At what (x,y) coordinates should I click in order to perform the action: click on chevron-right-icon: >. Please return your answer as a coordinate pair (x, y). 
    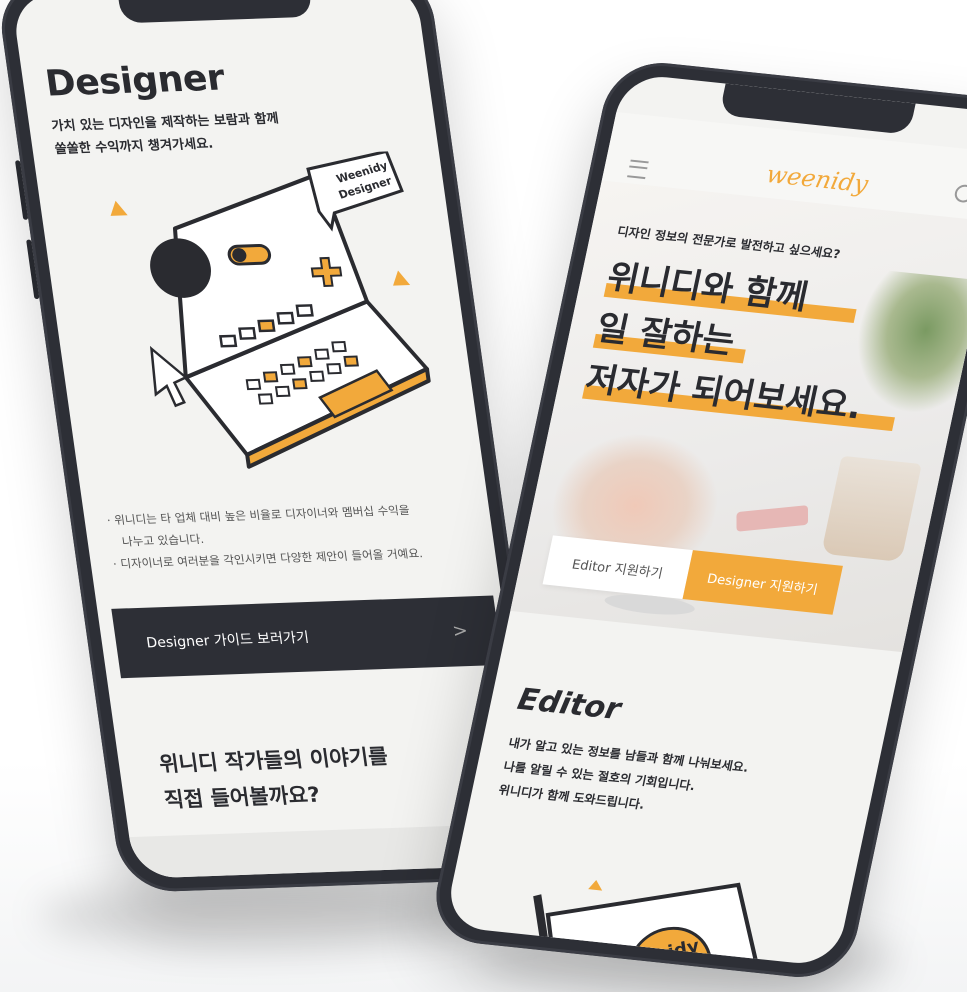
    Looking at the image, I should click on (460, 631).